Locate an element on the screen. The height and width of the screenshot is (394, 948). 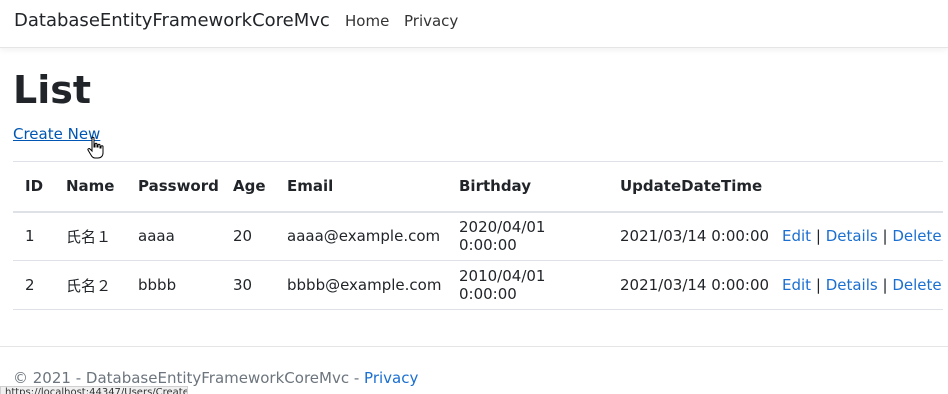
cell-name: 氏名１ is located at coordinates (89, 236).